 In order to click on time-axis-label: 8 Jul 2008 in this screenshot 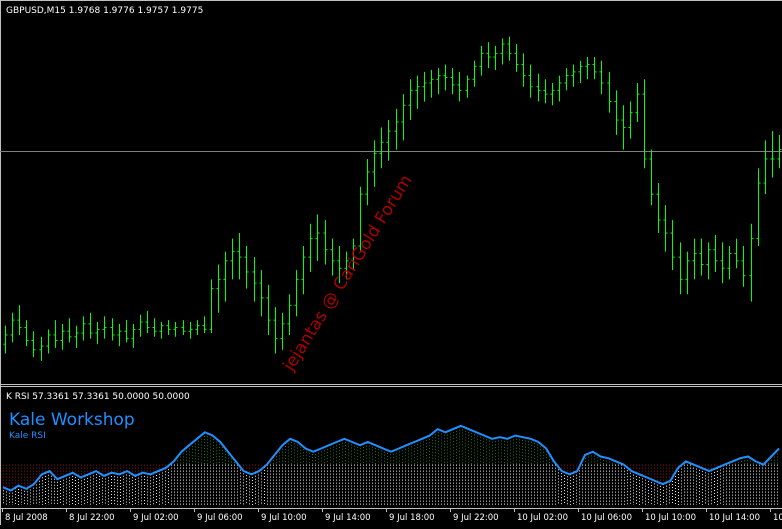, I will do `click(26, 518)`.